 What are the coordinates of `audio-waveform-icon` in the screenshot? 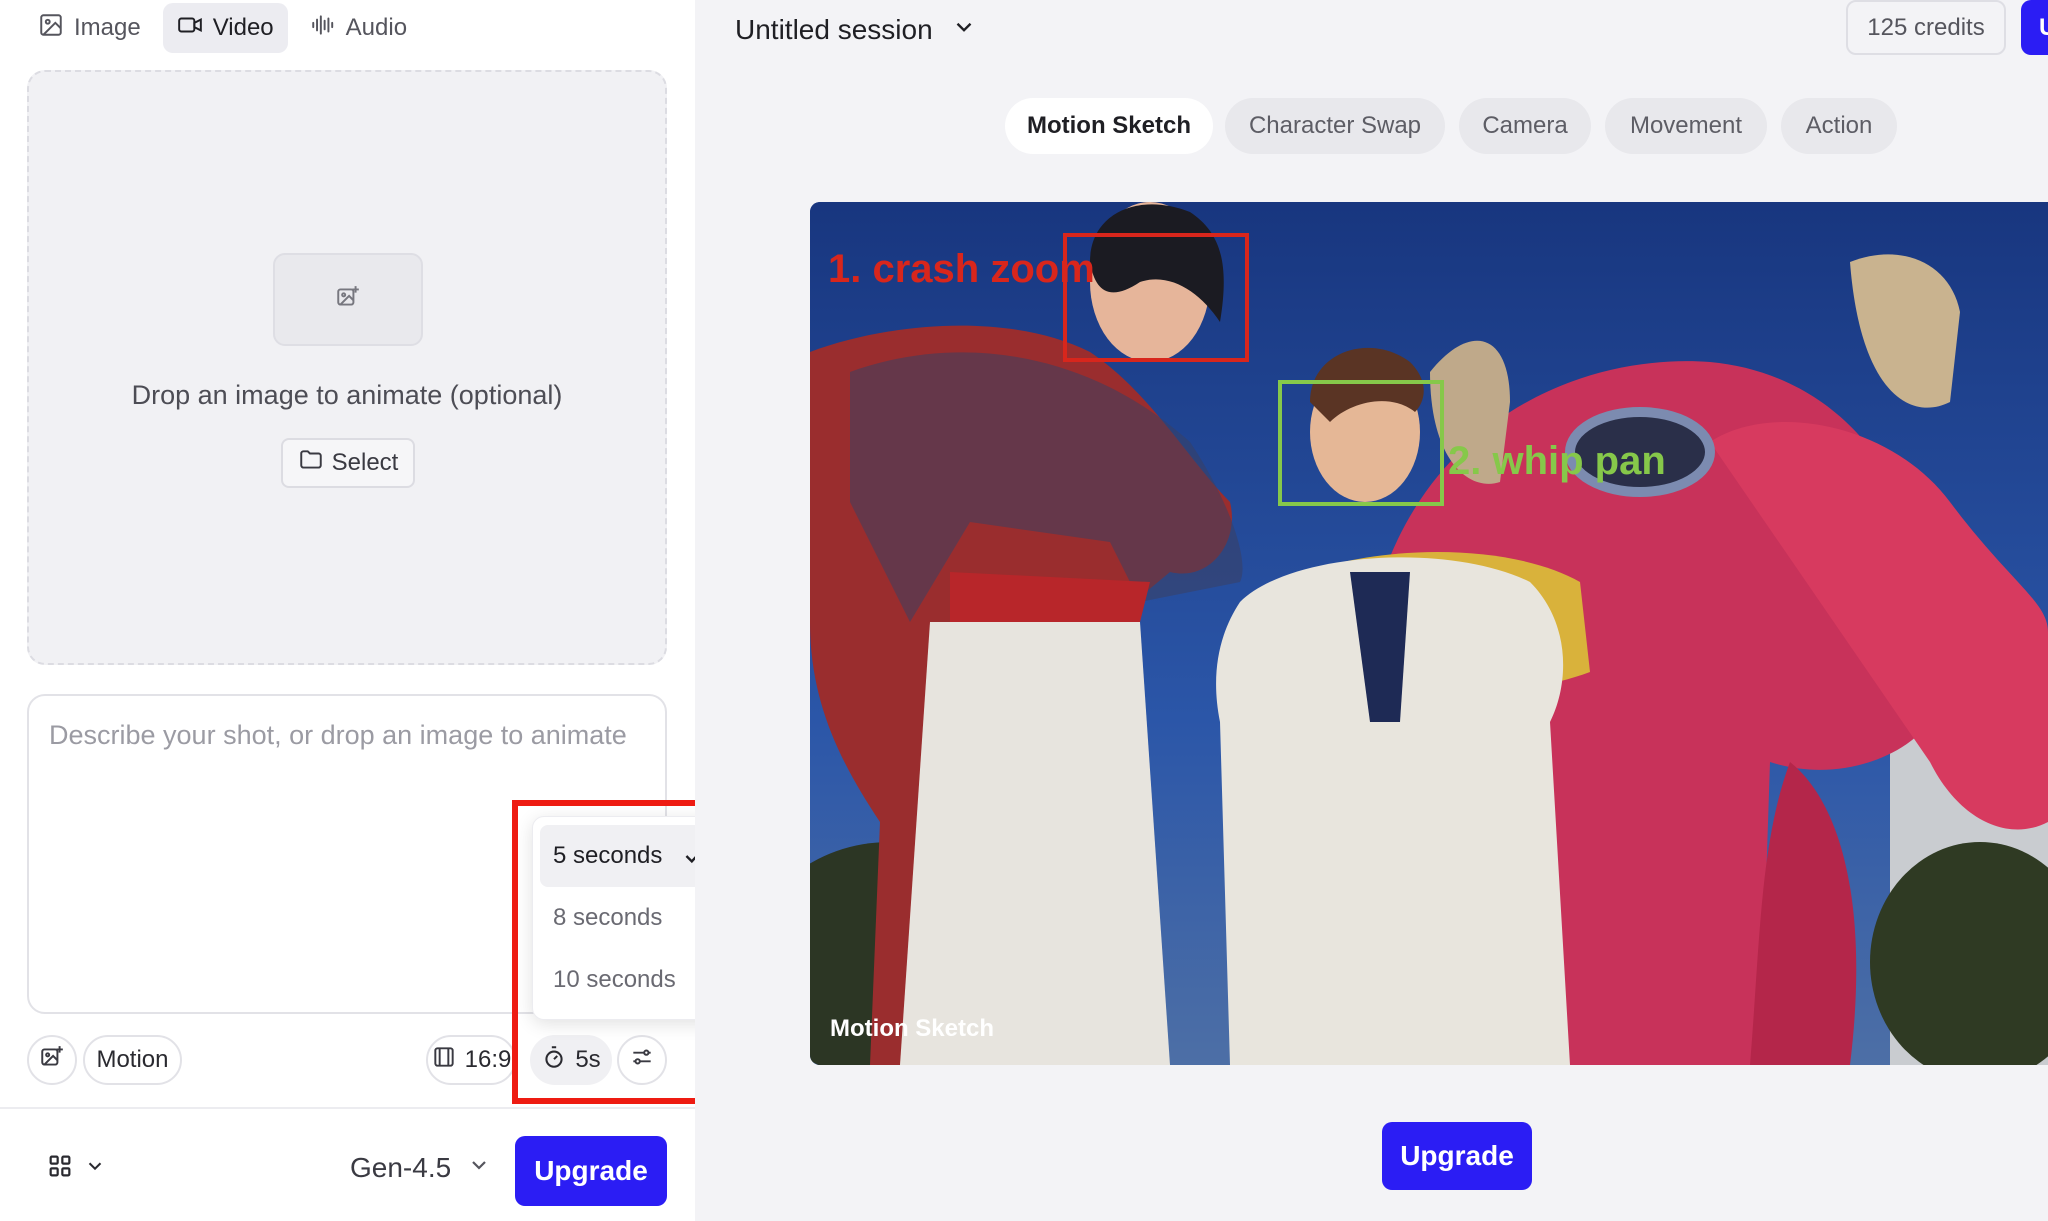 It's located at (323, 28).